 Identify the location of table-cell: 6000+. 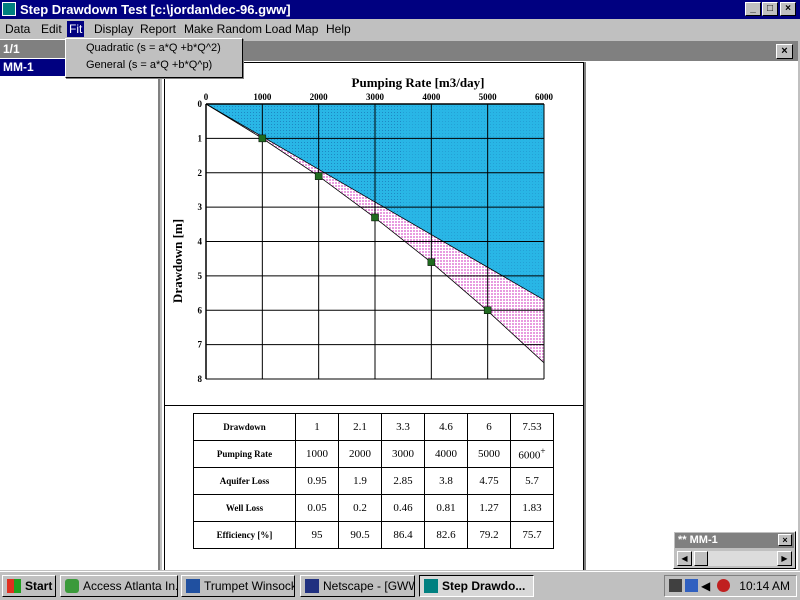
(532, 454).